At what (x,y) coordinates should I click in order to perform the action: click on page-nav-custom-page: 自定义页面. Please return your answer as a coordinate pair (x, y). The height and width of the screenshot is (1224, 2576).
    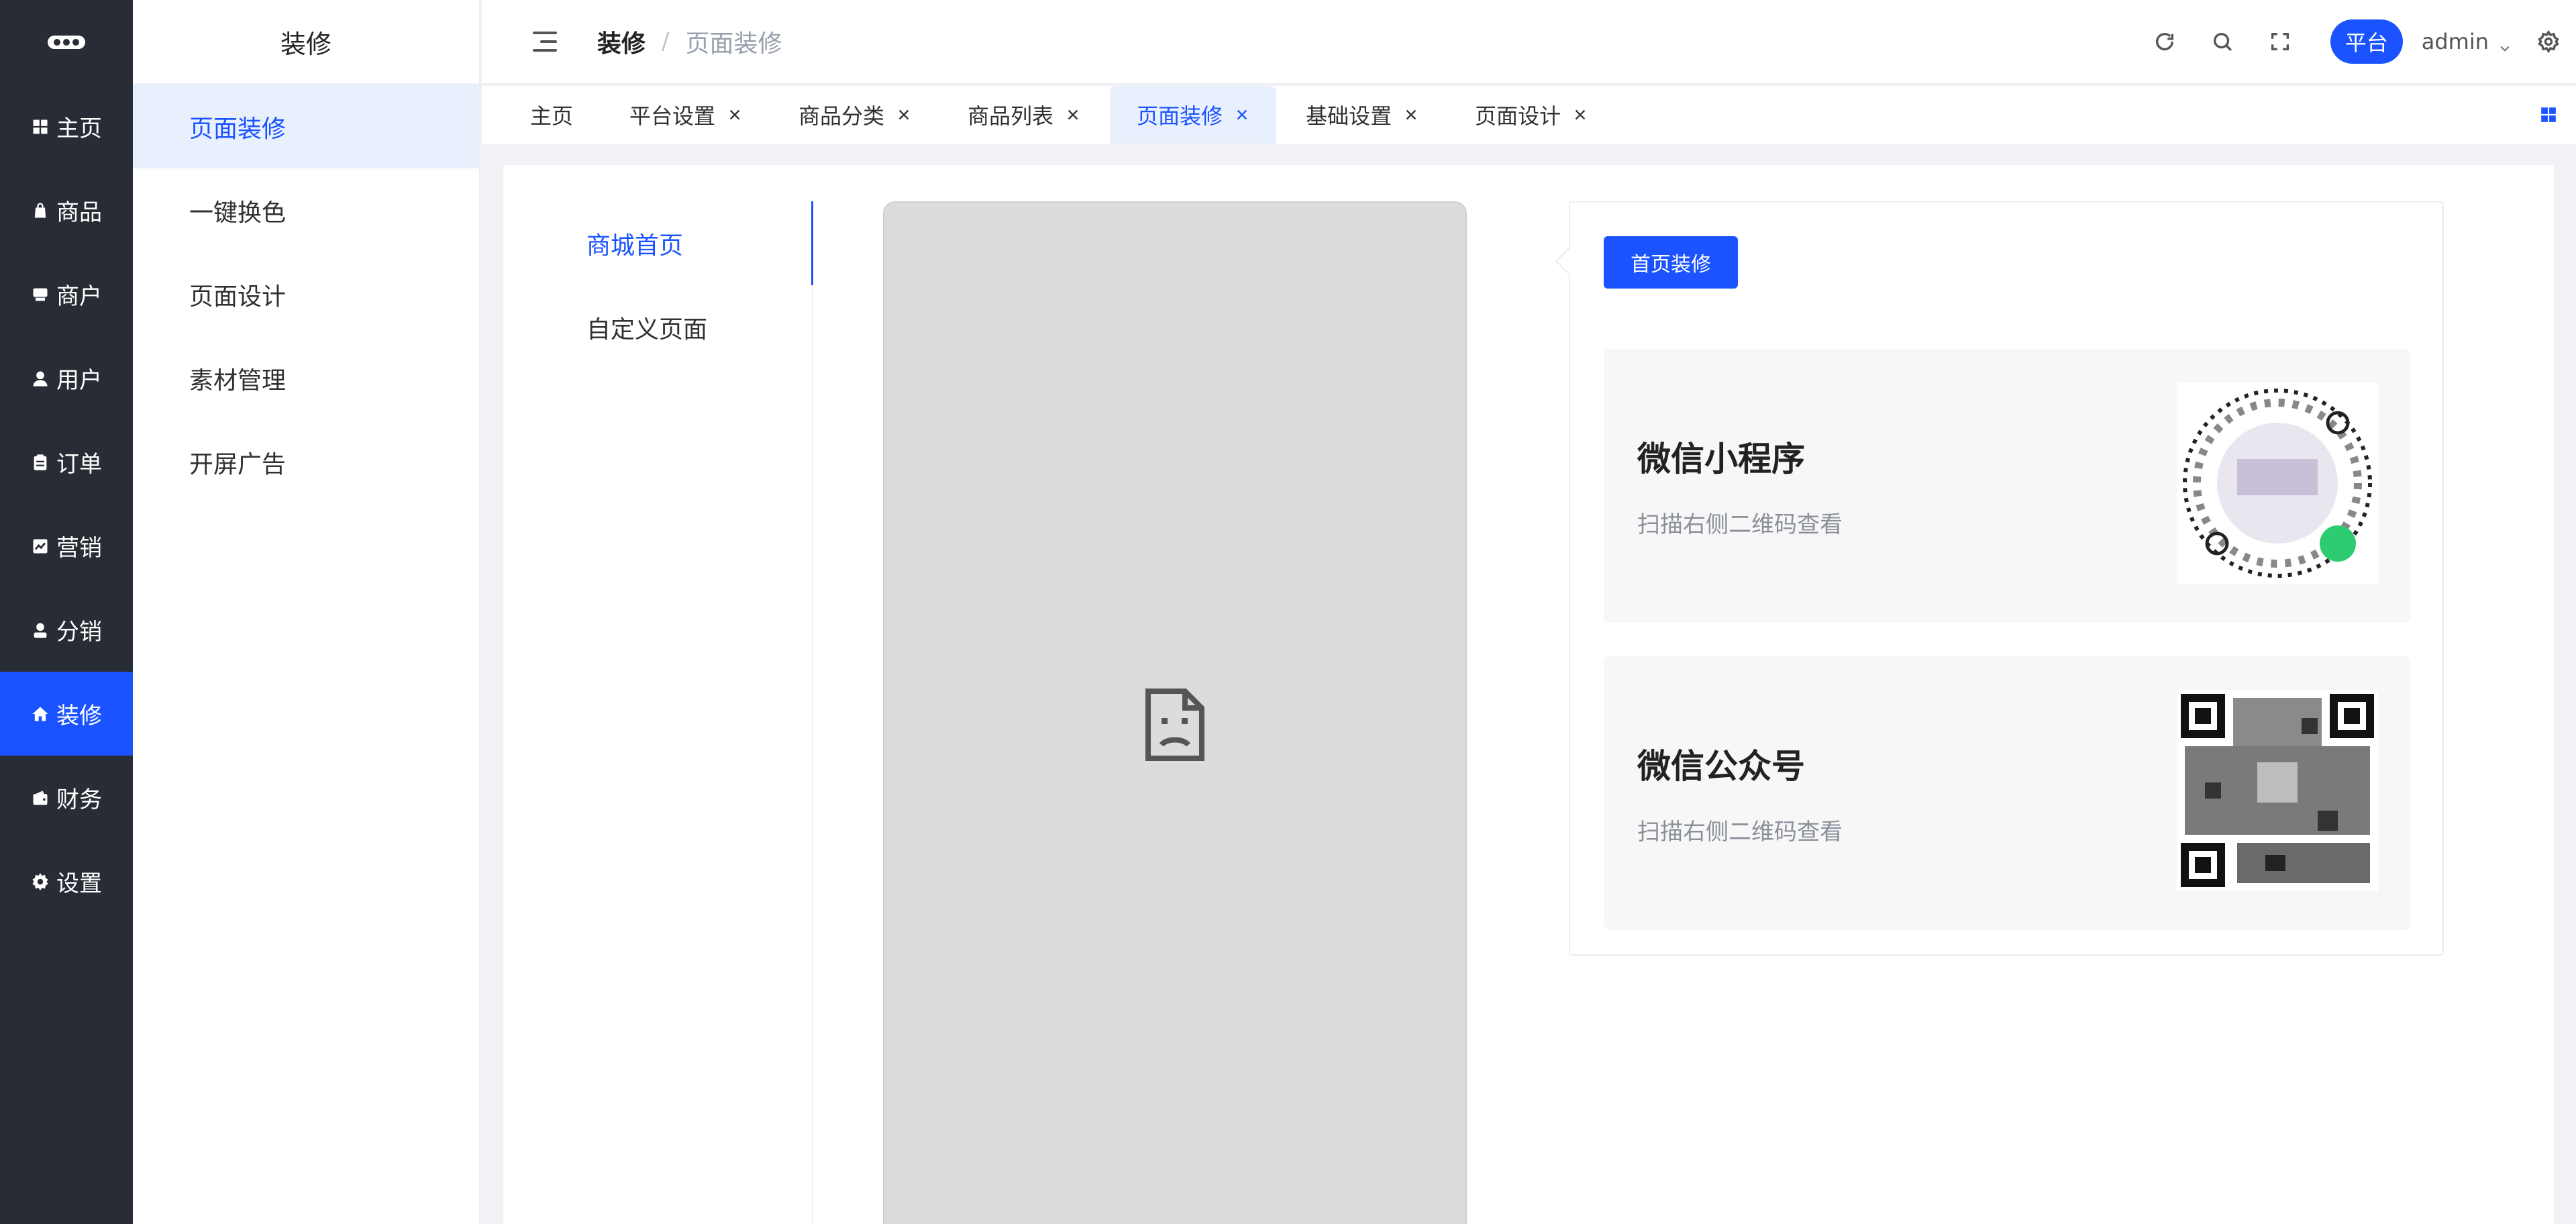
    Looking at the image, I should click on (657, 327).